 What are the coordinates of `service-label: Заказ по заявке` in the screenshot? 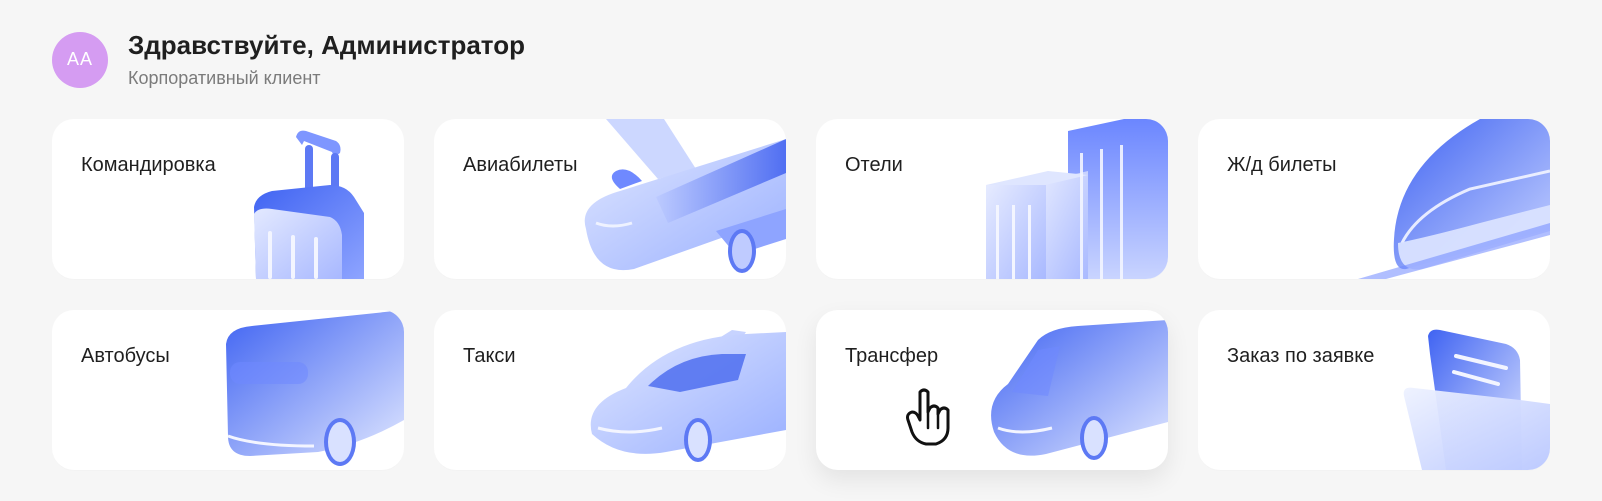 It's located at (1301, 356).